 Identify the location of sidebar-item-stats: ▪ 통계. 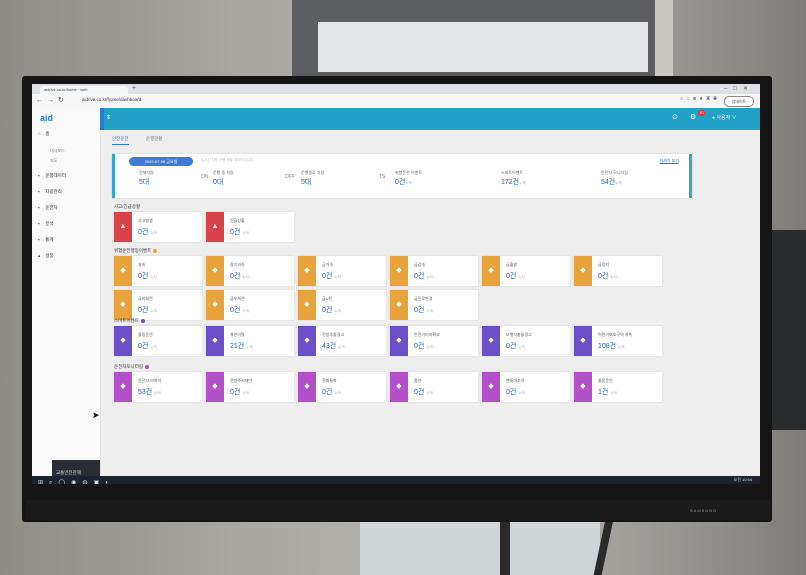
(67, 240).